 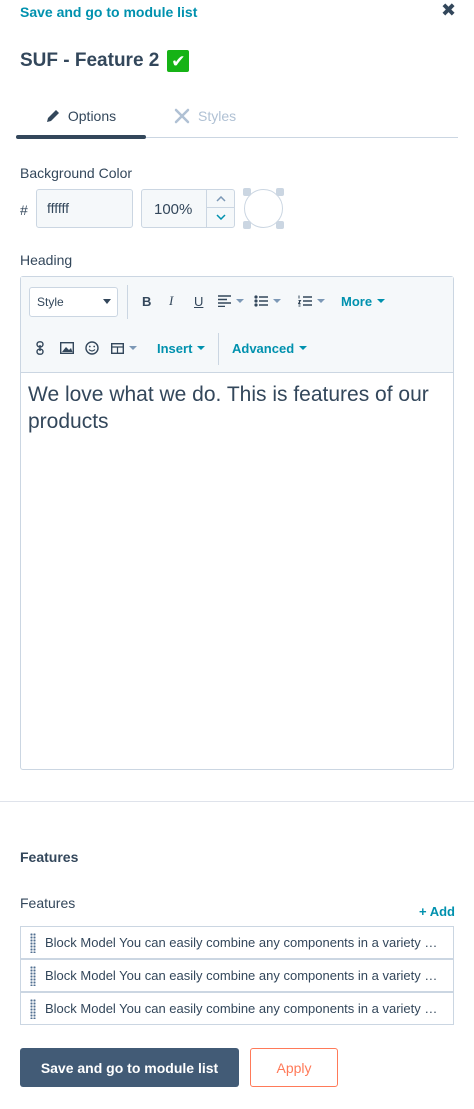 I want to click on tab-styles: Styles, so click(x=205, y=116).